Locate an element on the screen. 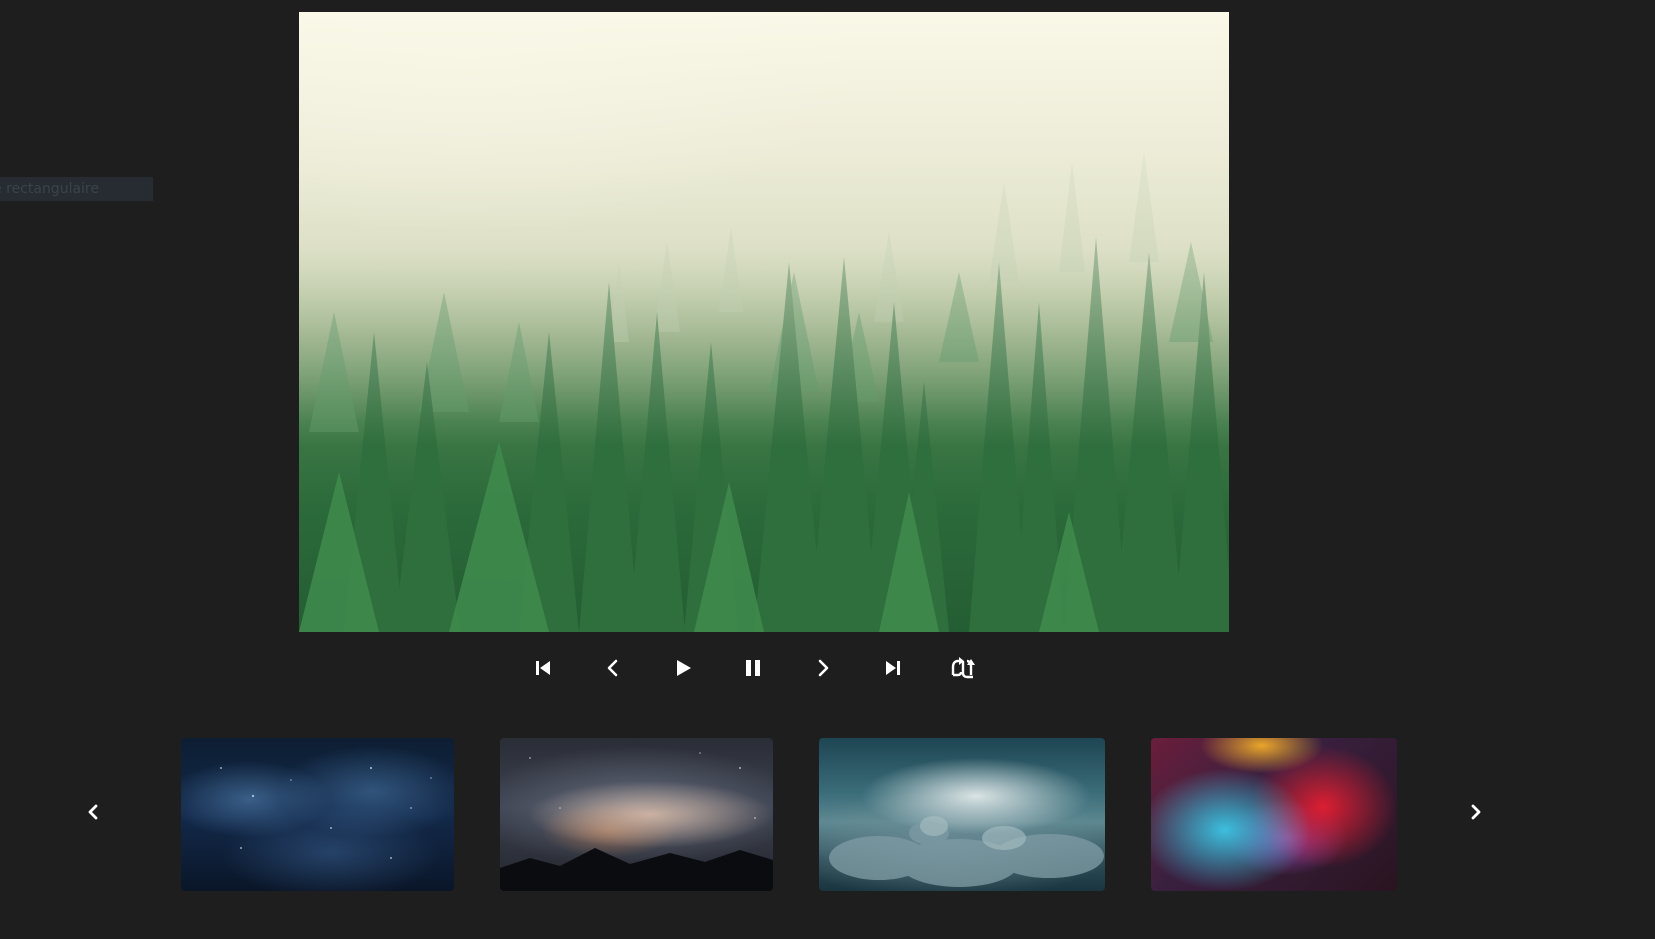 The image size is (1655, 939). playback-controls is located at coordinates (754, 668).